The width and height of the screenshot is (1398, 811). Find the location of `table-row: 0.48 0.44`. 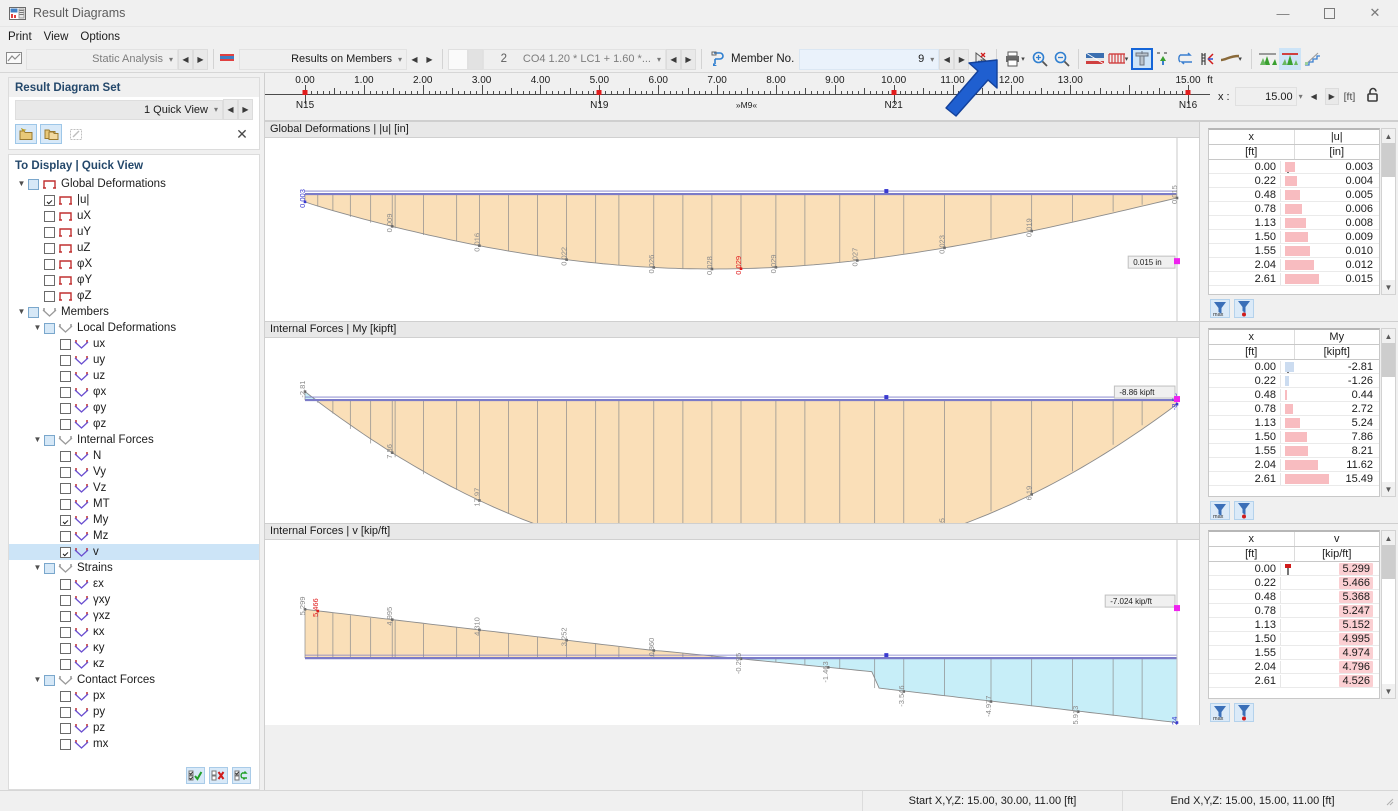

table-row: 0.48 0.44 is located at coordinates (1294, 395).